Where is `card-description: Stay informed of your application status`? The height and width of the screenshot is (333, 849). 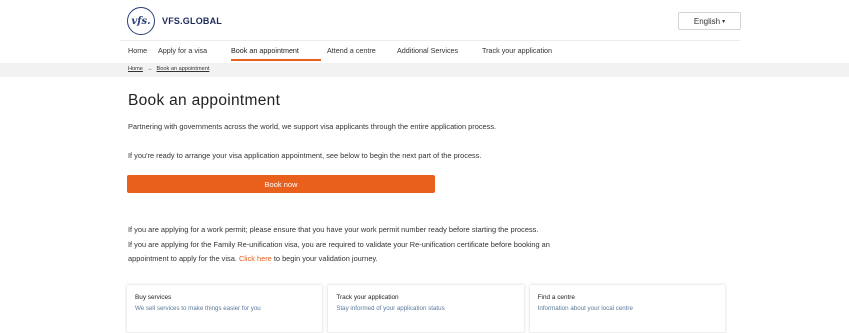
card-description: Stay informed of your application status is located at coordinates (390, 308).